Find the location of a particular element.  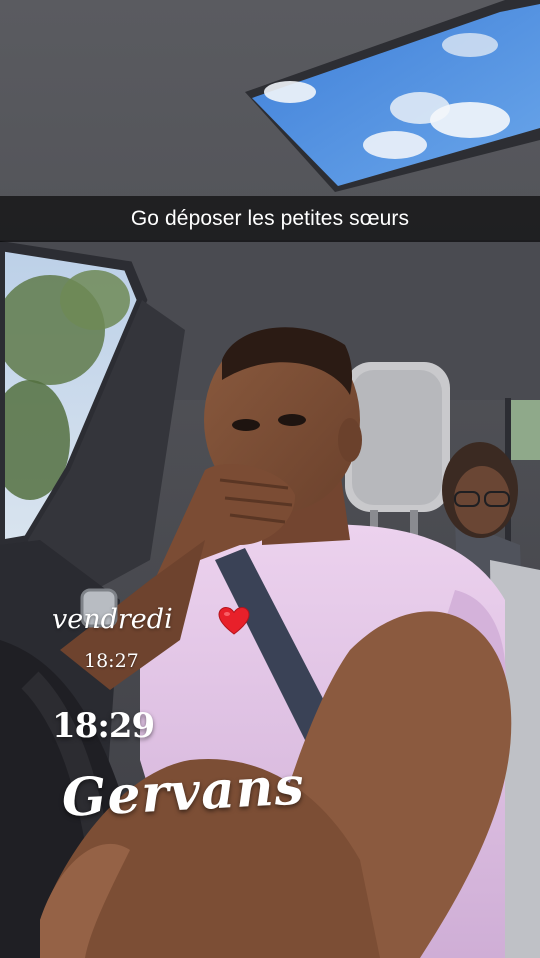

time-sticker-small: 18:27 is located at coordinates (111, 661).